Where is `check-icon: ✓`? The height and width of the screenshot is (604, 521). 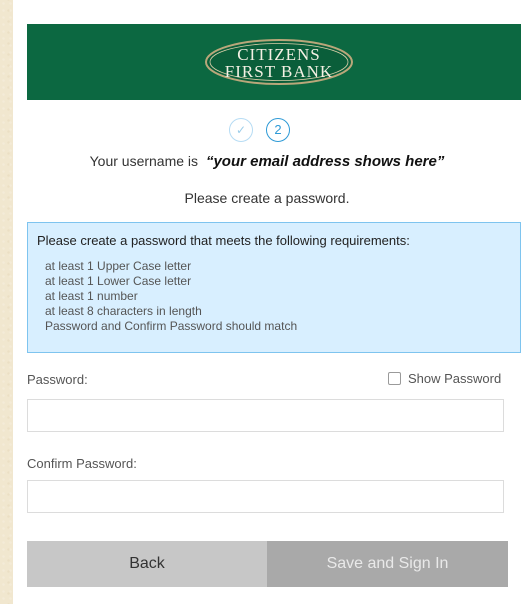 check-icon: ✓ is located at coordinates (241, 130).